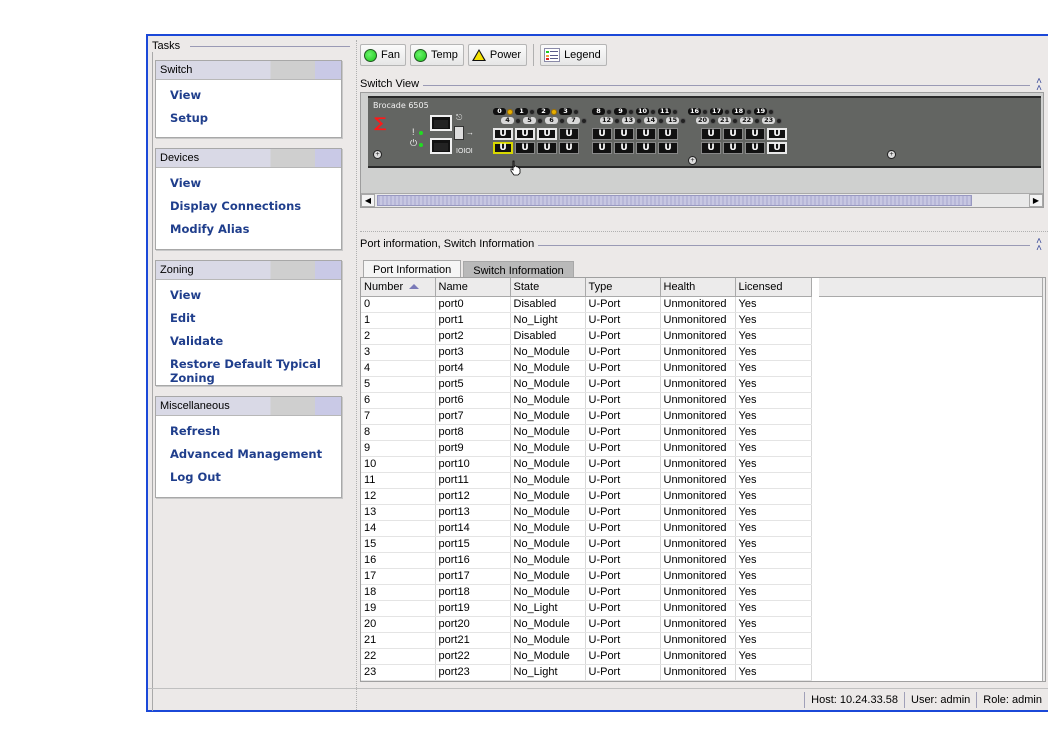 The image size is (1048, 748). What do you see at coordinates (777, 134) in the screenshot?
I see `switch-port-19: U` at bounding box center [777, 134].